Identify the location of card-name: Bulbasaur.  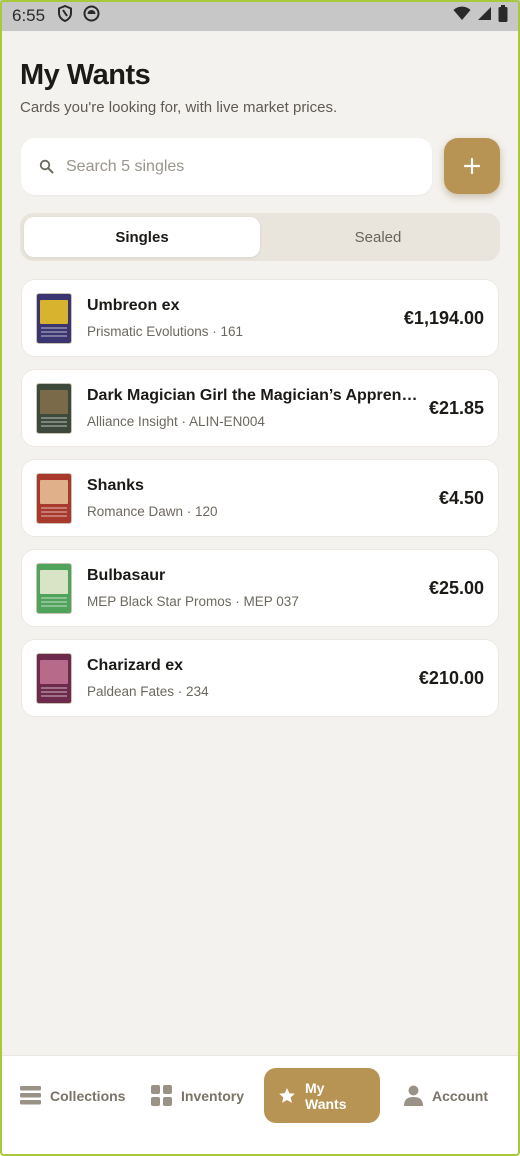
(126, 575).